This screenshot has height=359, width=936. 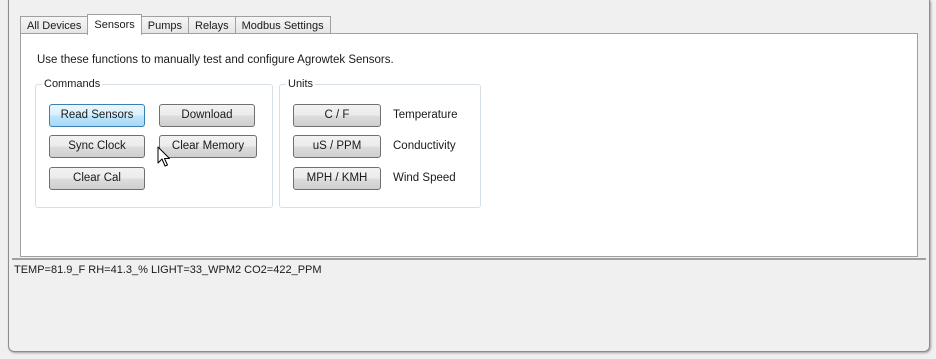 I want to click on tab-sensors: Sensors, so click(x=114, y=24).